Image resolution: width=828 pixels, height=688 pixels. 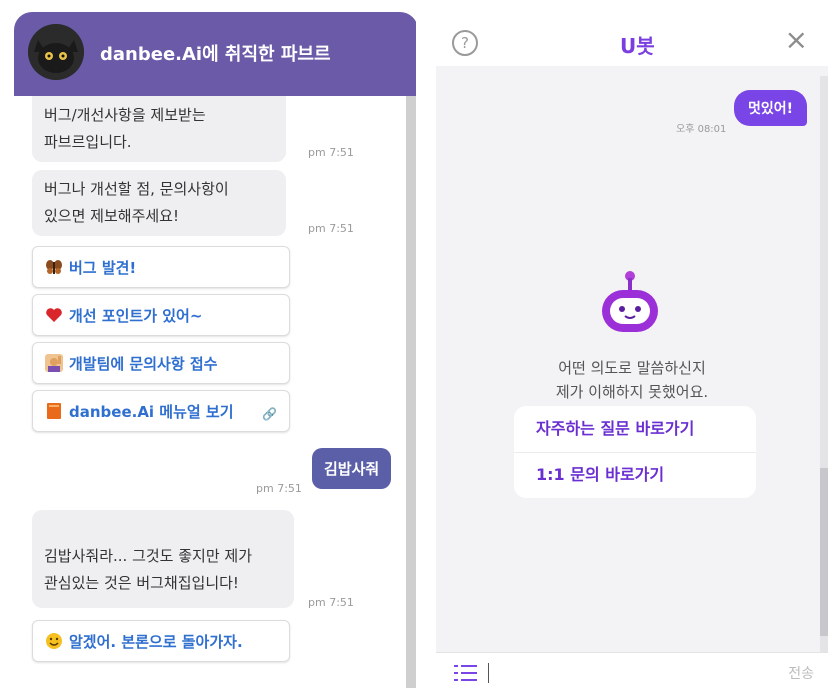 What do you see at coordinates (54, 315) in the screenshot?
I see `heart-icon` at bounding box center [54, 315].